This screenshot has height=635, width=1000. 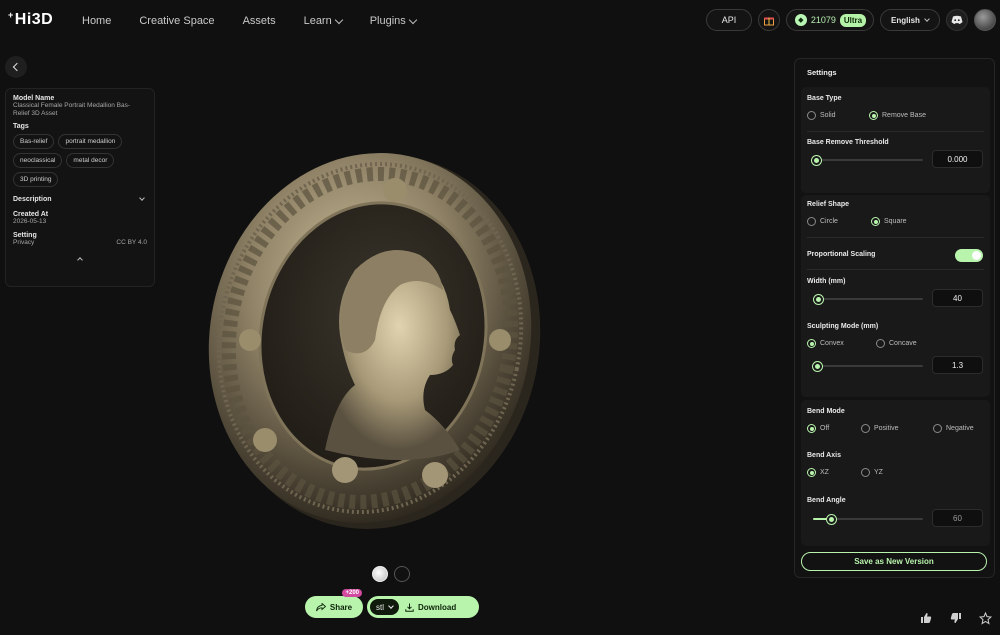 I want to click on bend-angle-input: 60, so click(x=957, y=518).